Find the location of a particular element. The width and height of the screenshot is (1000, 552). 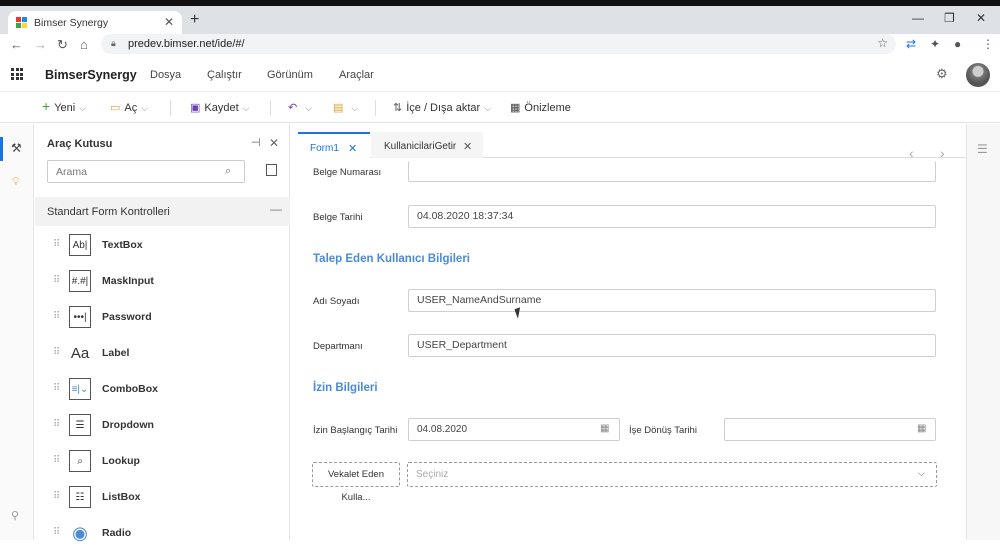

rail-active-indicator is located at coordinates (1, 149).